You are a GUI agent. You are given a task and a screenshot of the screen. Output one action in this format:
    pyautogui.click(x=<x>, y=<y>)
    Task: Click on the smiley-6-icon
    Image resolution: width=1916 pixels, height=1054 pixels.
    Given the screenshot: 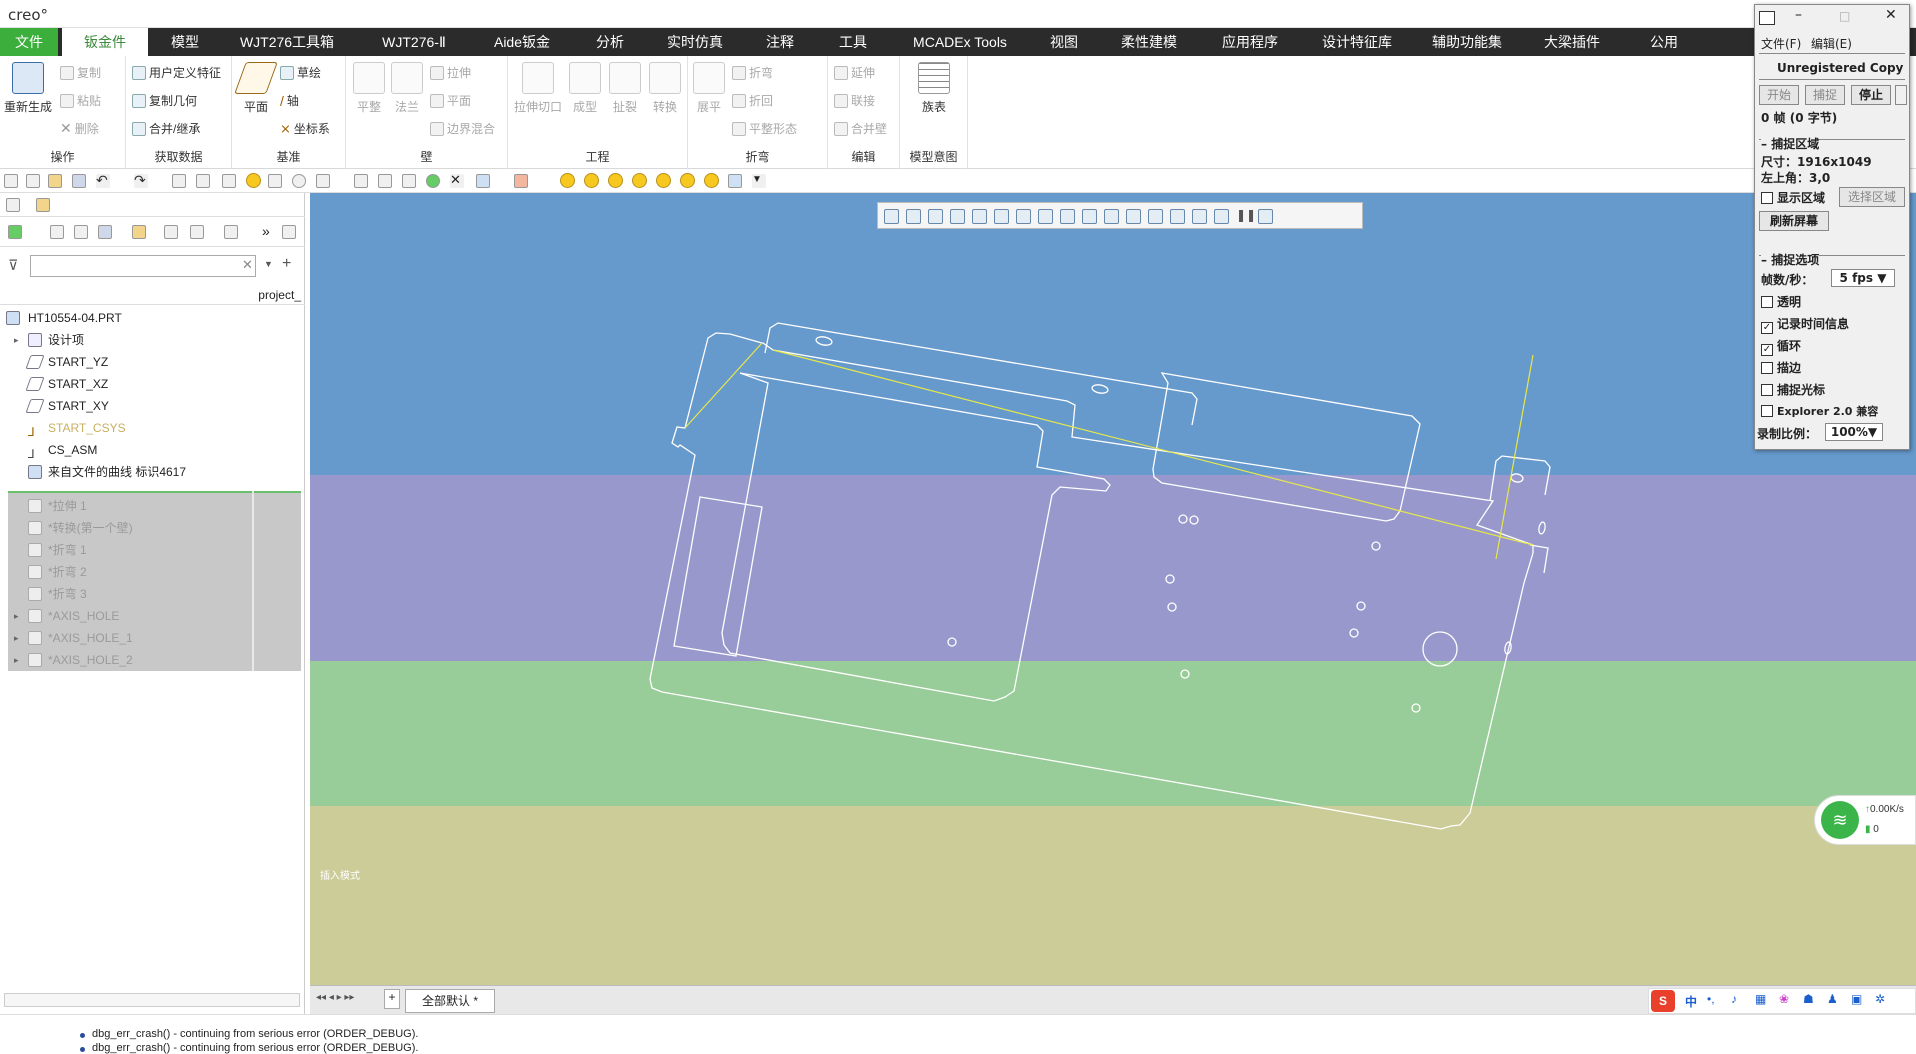 What is the action you would take?
    pyautogui.click(x=687, y=180)
    